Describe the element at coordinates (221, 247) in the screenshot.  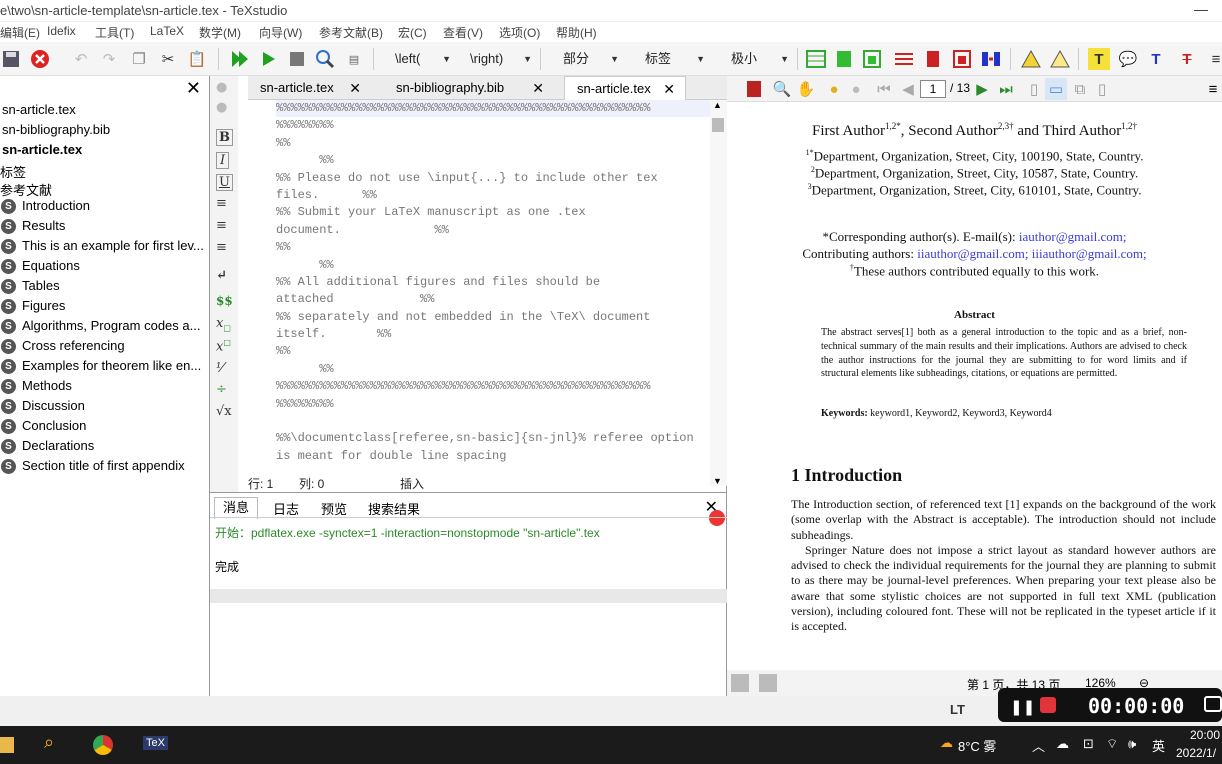
I see `align-right-icon: ≡` at that location.